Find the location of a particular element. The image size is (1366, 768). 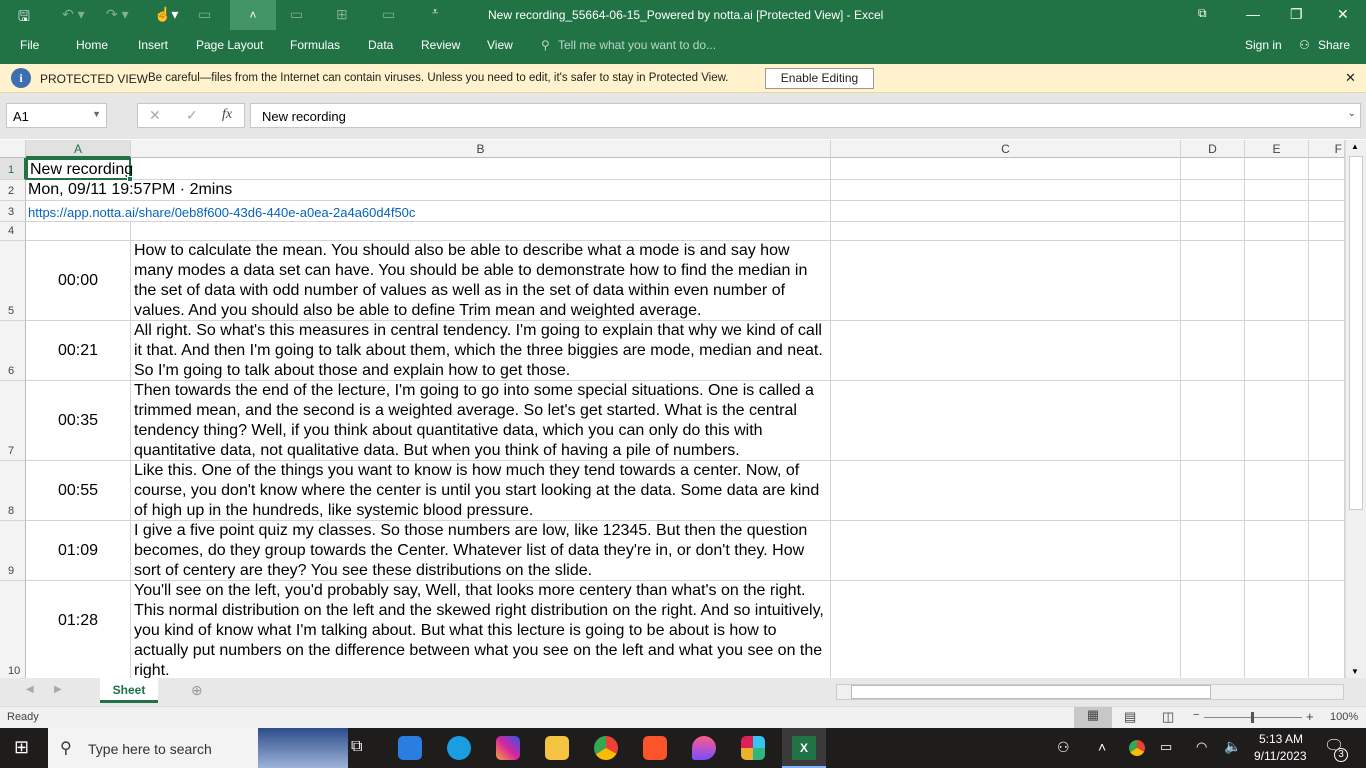

column-header-d: D is located at coordinates (1213, 149).